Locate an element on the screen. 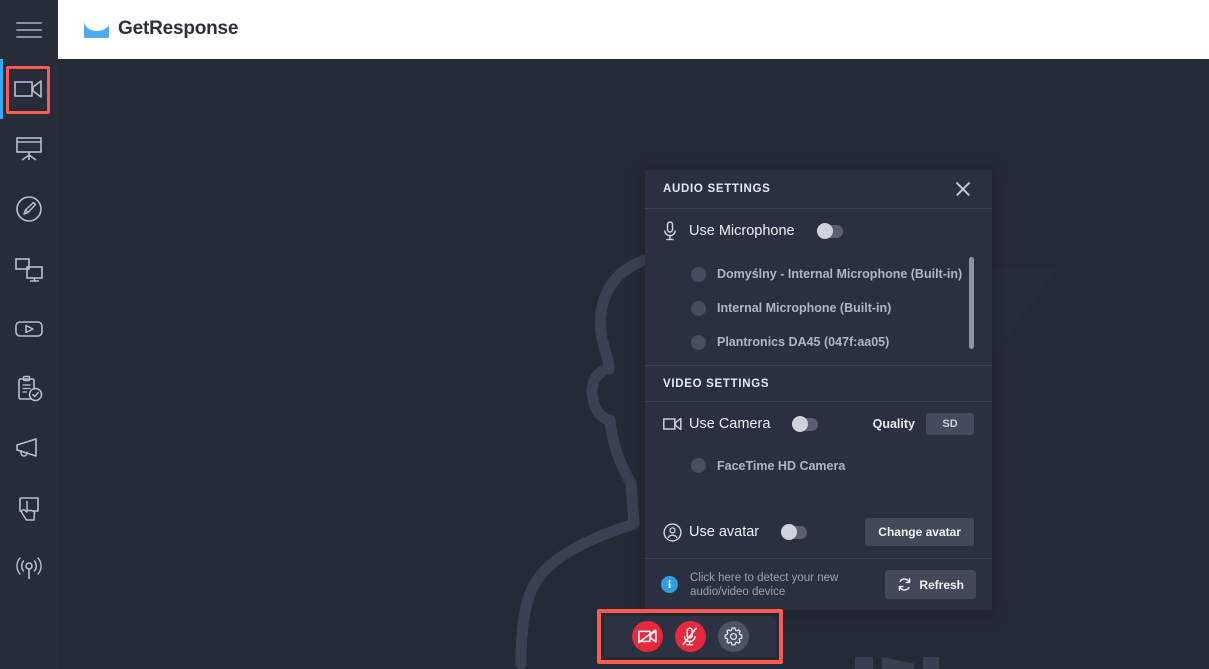  use-avatar-label: Use avatar is located at coordinates (724, 532).